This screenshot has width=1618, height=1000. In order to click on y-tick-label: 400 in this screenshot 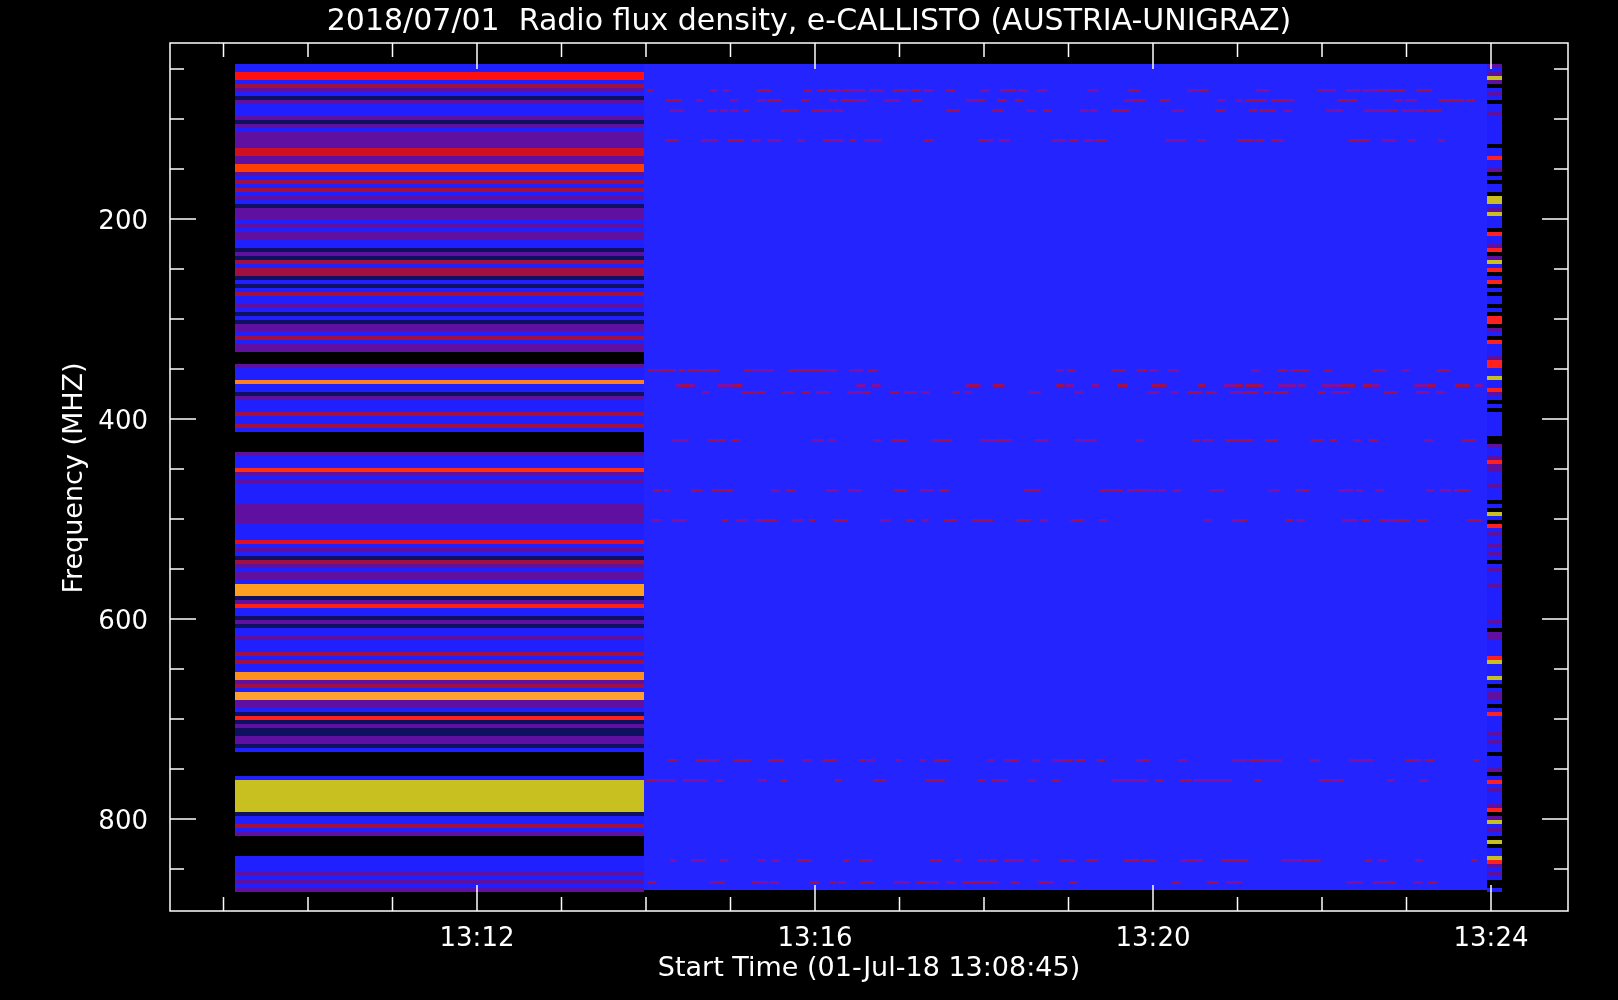, I will do `click(123, 420)`.